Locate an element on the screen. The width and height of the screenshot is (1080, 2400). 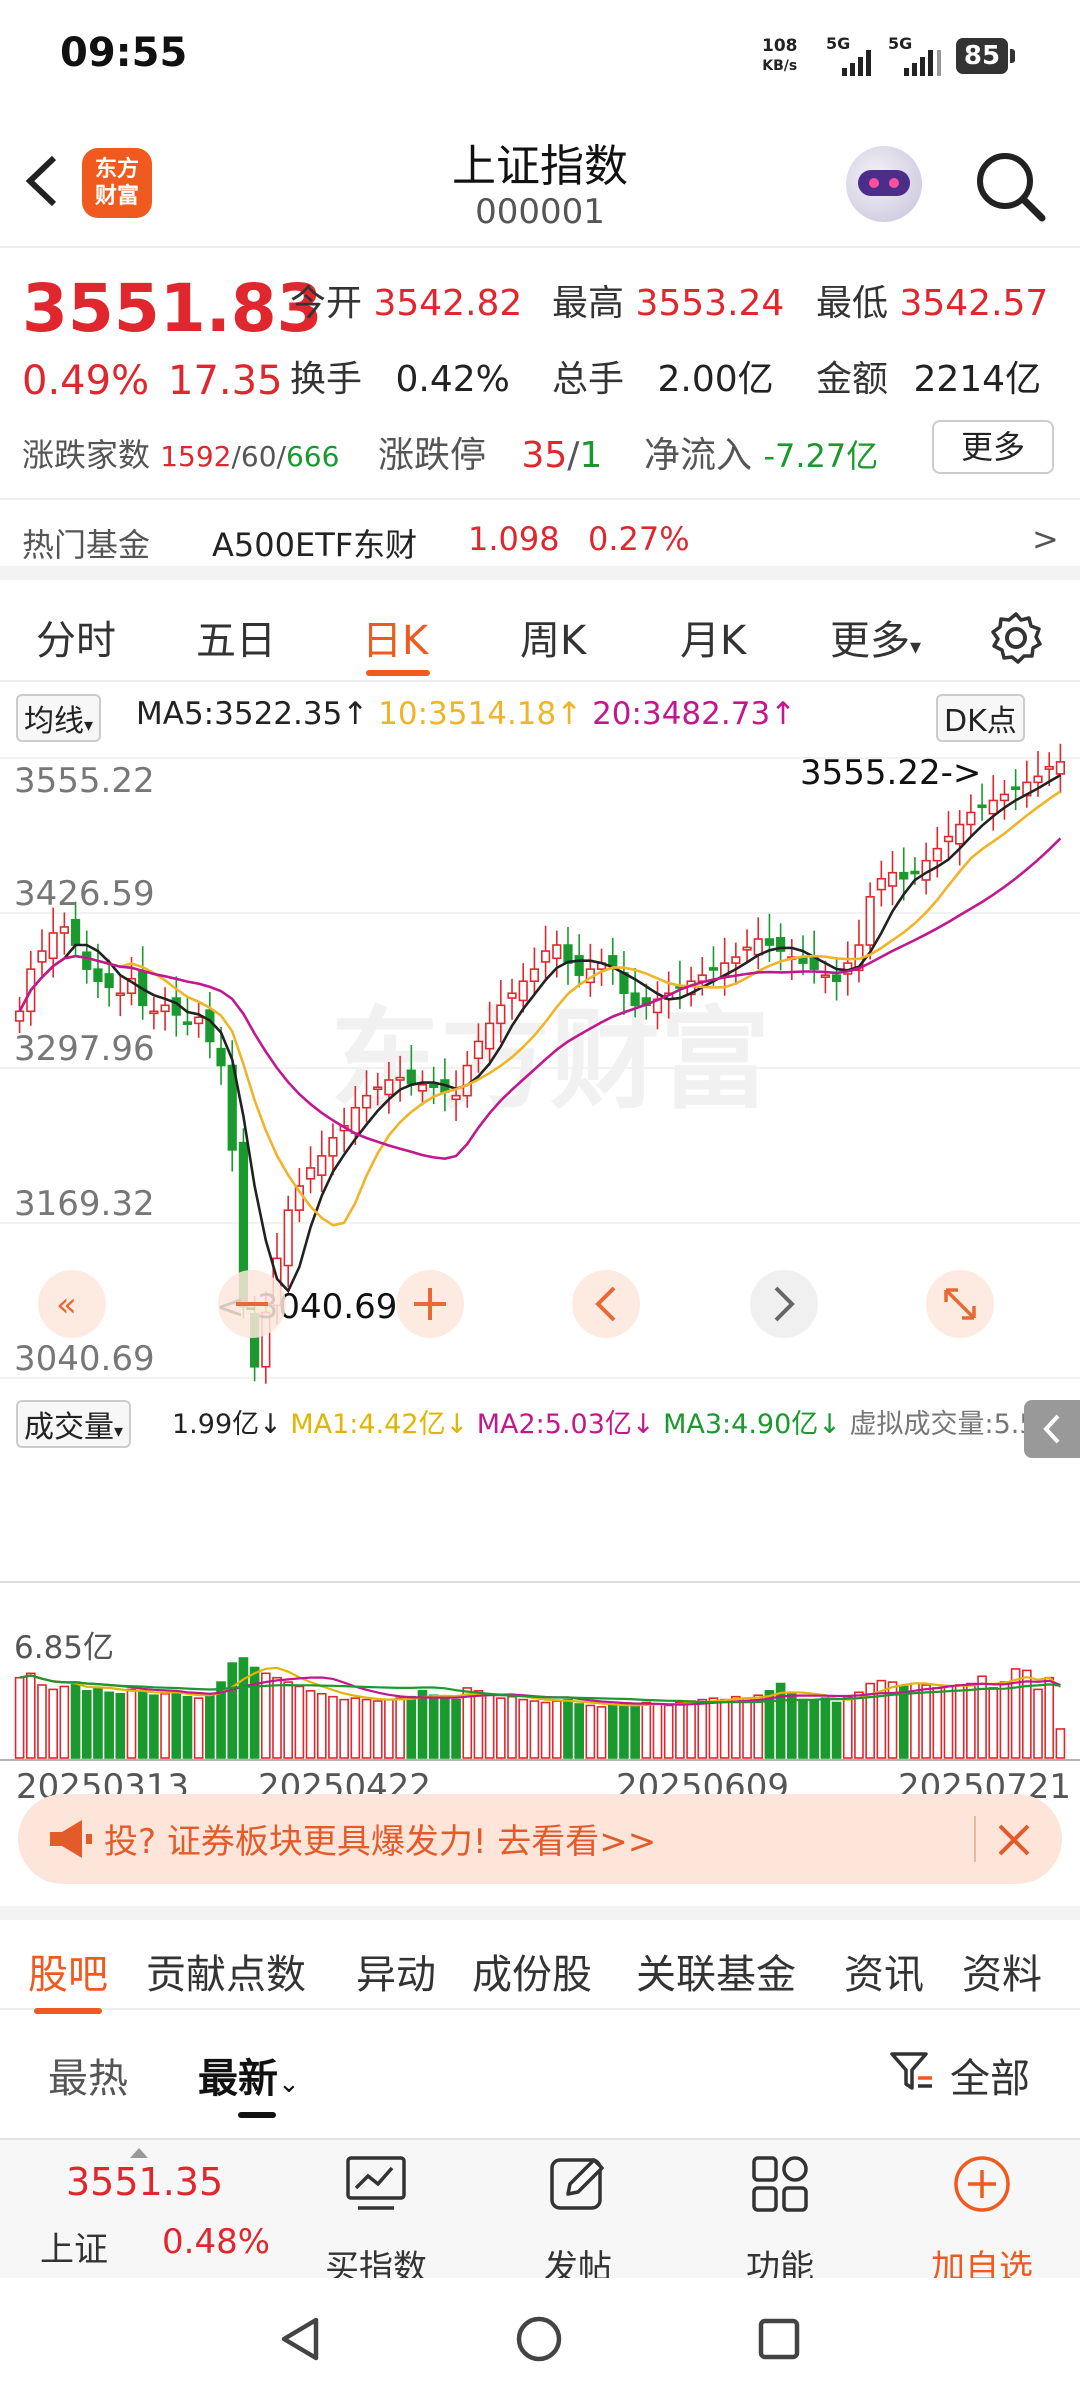
system-nav-bar is located at coordinates (540, 2339).